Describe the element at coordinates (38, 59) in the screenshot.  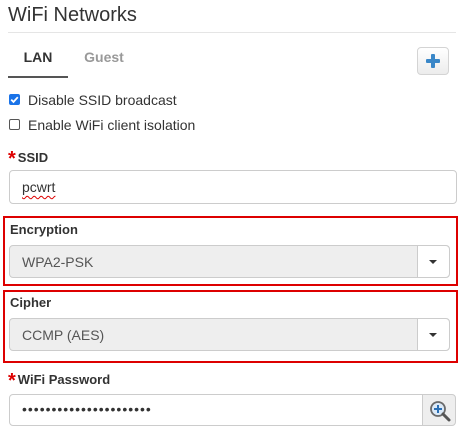
I see `tab-lan: LAN` at that location.